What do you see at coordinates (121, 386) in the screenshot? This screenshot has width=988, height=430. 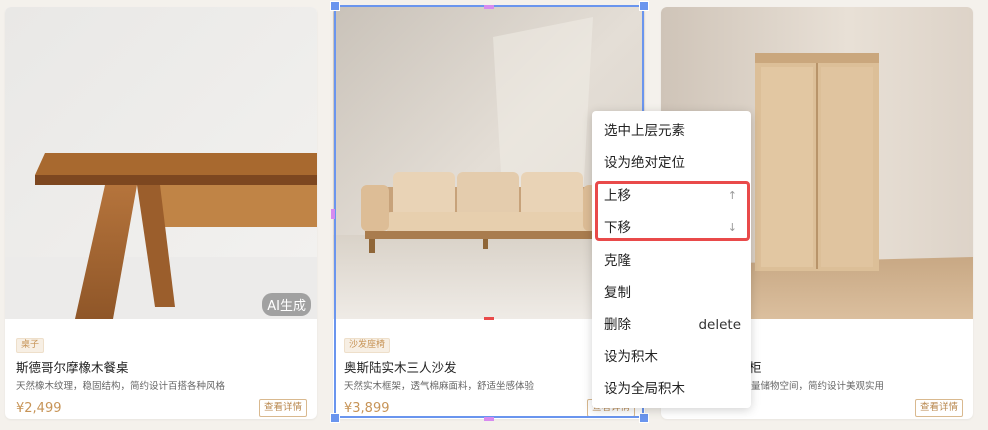 I see `product-description: 天然橡木纹理，稳固结构，简约设计百搭各种风格` at bounding box center [121, 386].